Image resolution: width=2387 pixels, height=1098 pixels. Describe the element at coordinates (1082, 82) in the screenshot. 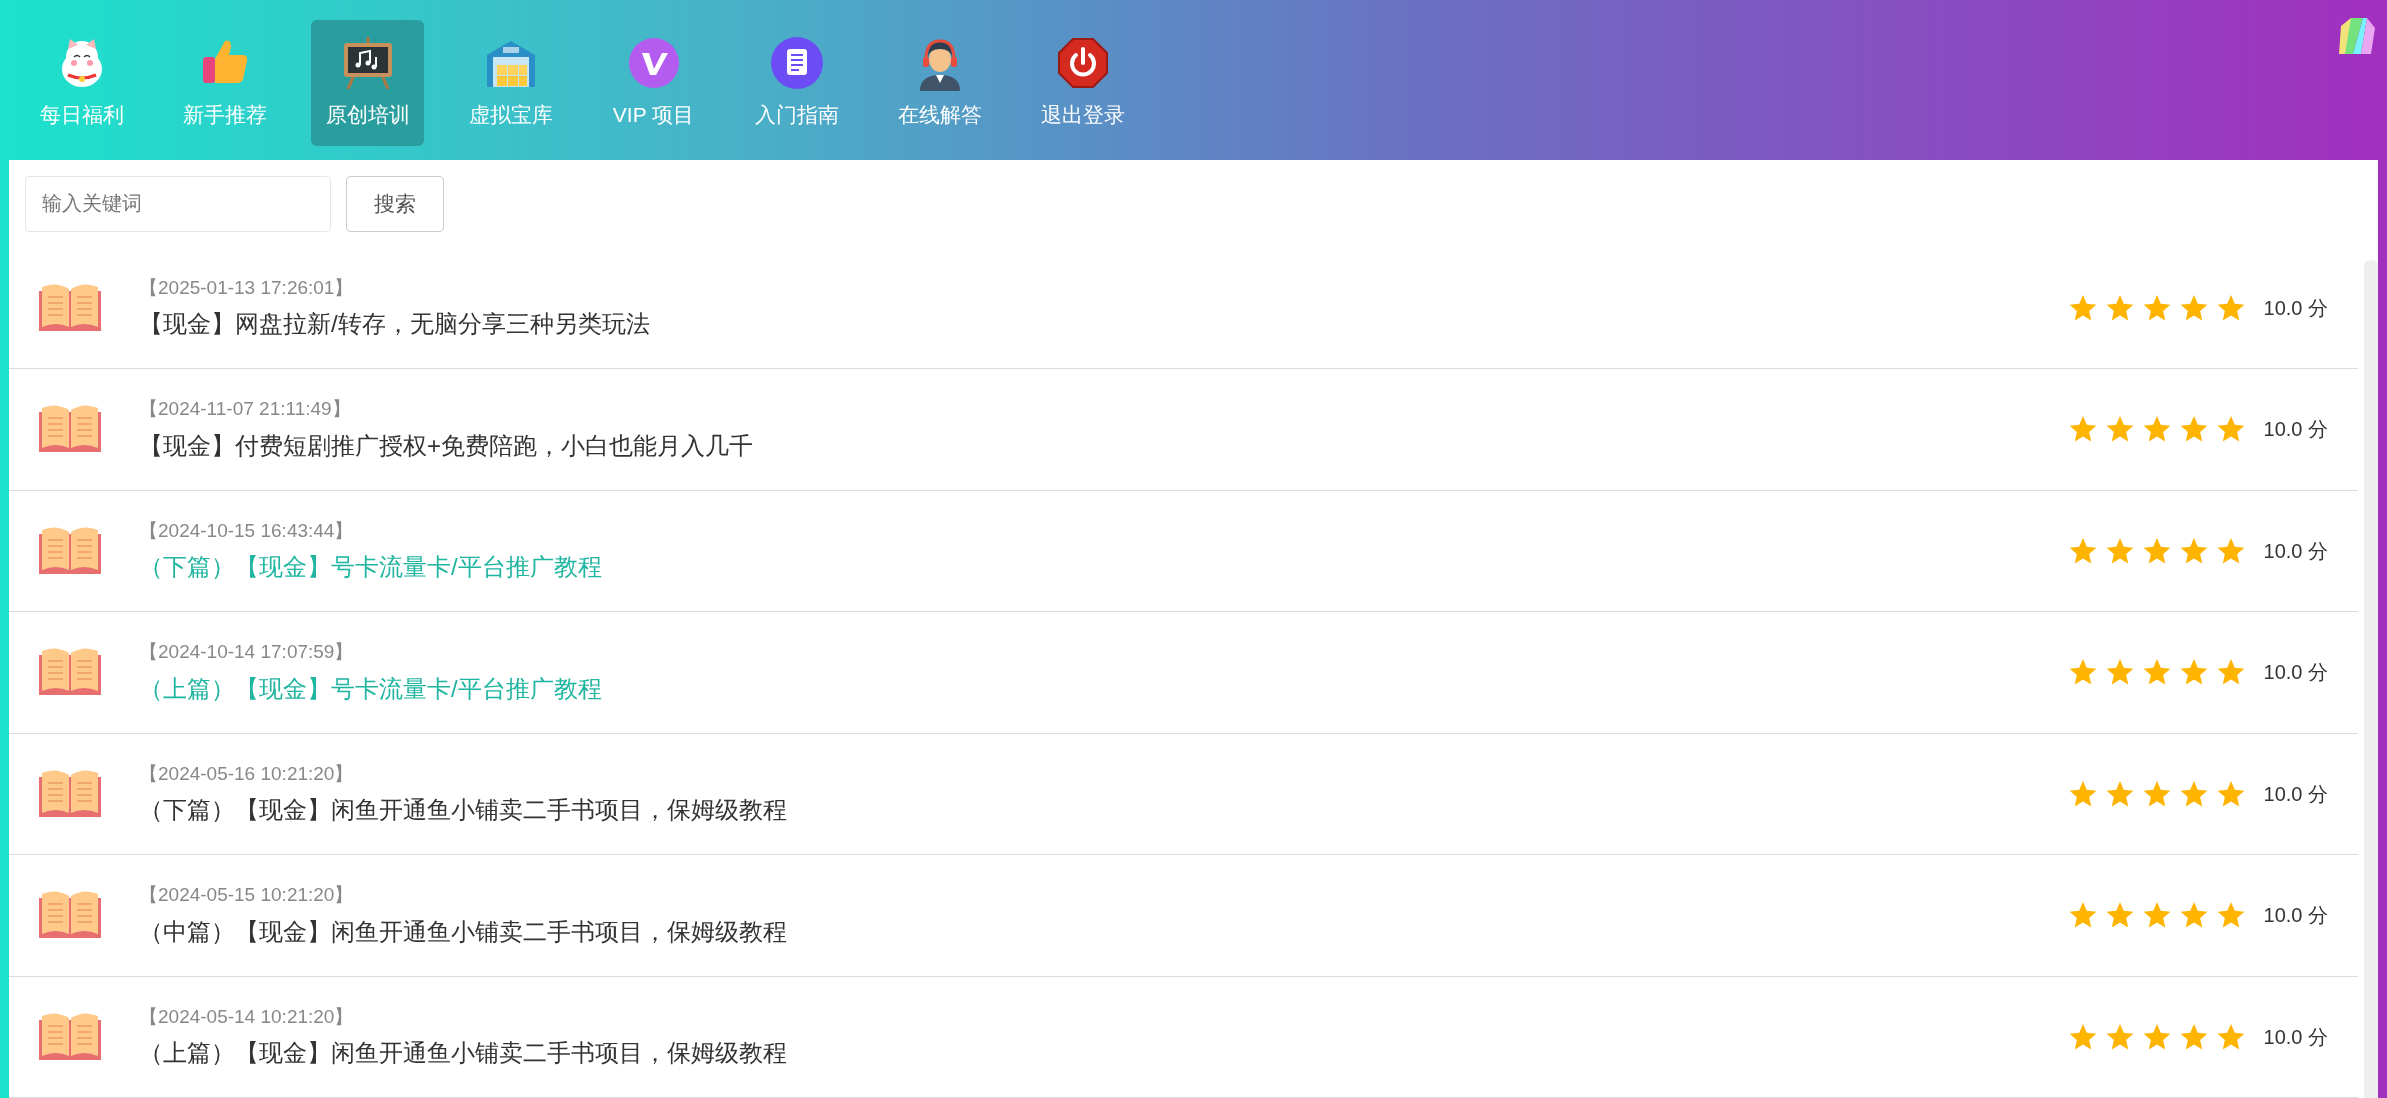

I see `nav-item: 退出登录` at that location.